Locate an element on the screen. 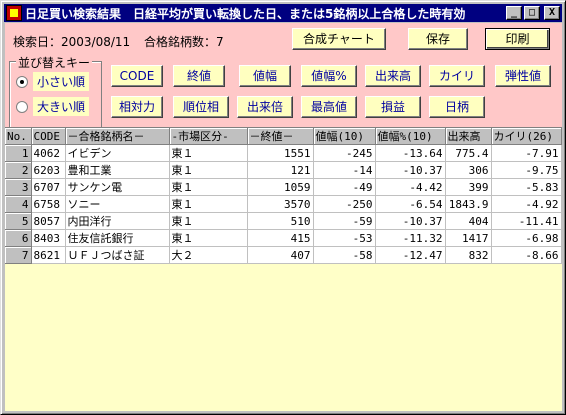  cell-range: -245 is located at coordinates (344, 153).